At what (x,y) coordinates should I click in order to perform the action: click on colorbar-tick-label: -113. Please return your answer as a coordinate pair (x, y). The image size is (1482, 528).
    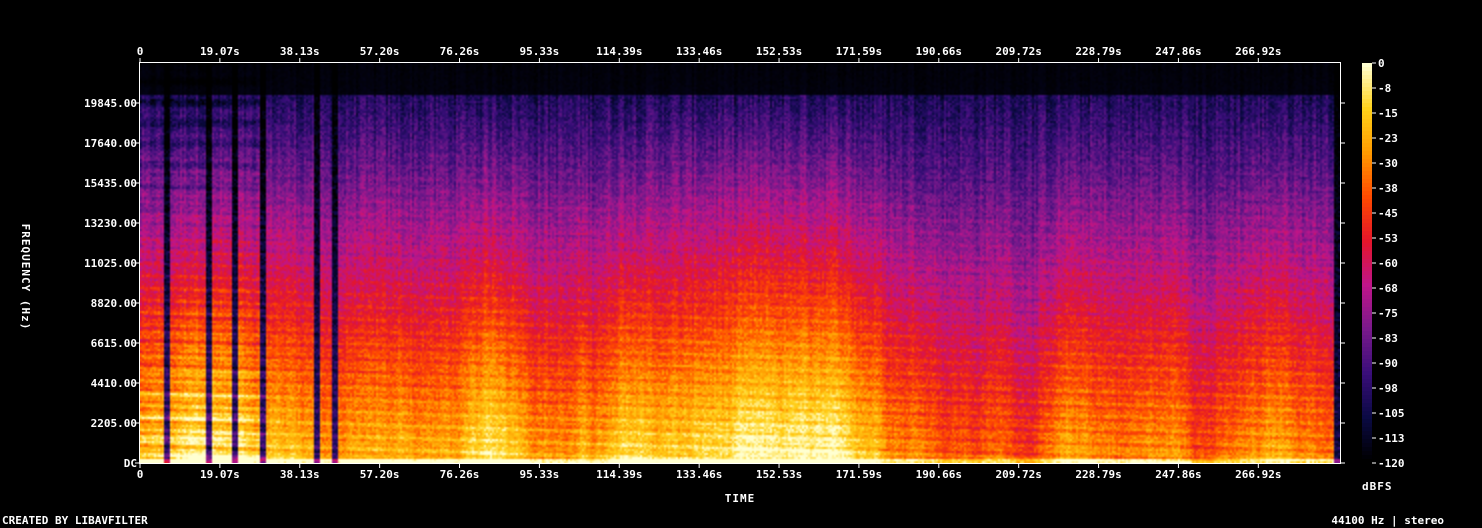
    Looking at the image, I should click on (1391, 438).